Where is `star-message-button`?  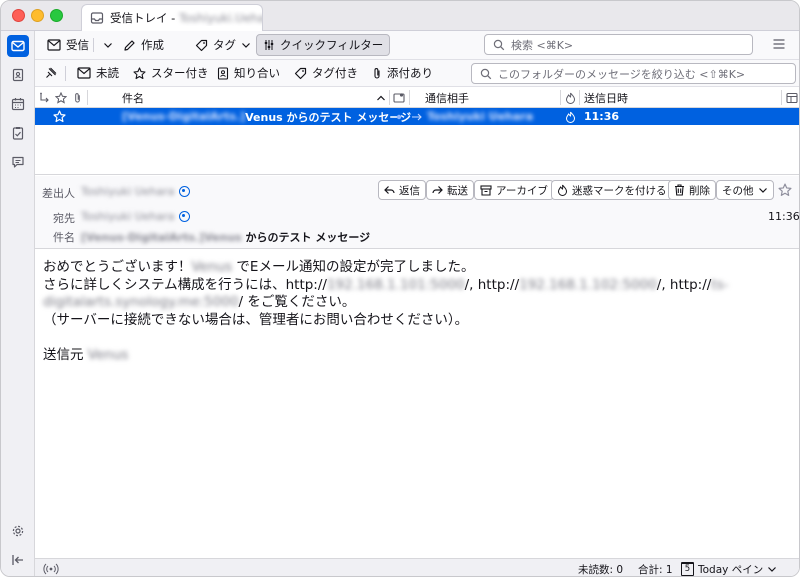
star-message-button is located at coordinates (785, 190).